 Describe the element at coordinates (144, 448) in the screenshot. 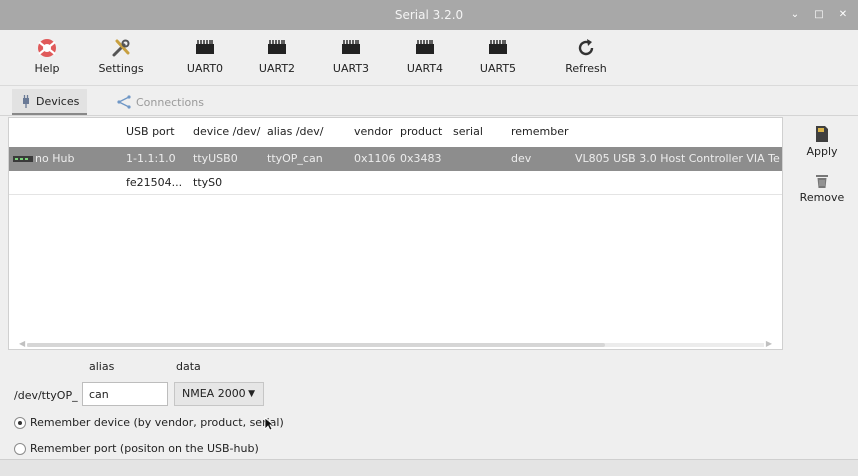

I see `remember-port-label: Remember port (positon on the USB-hub)` at that location.